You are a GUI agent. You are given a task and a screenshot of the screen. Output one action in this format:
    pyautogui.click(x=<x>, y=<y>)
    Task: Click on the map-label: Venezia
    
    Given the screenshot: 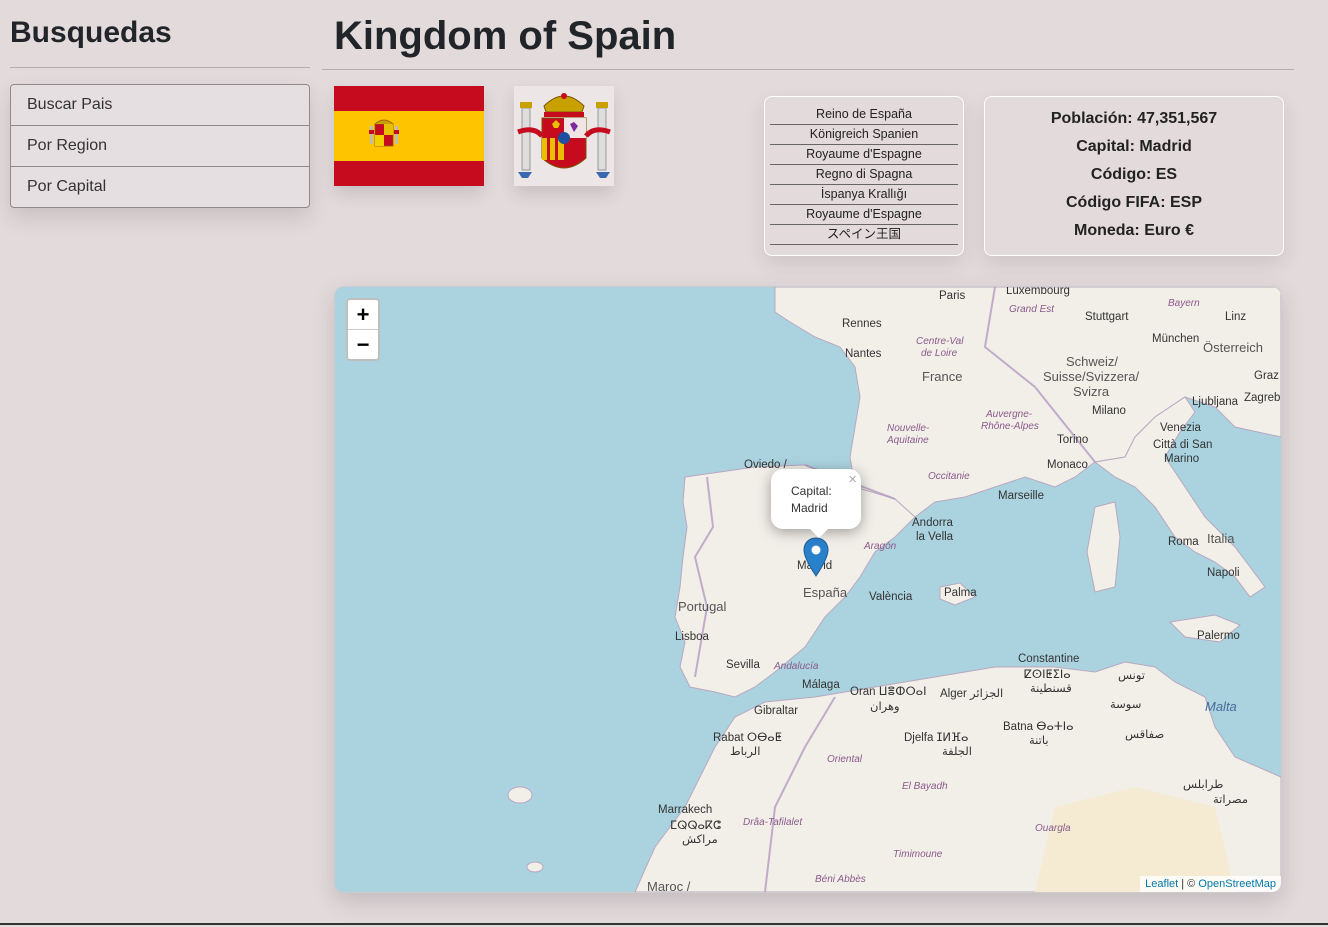 What is the action you would take?
    pyautogui.click(x=1180, y=428)
    